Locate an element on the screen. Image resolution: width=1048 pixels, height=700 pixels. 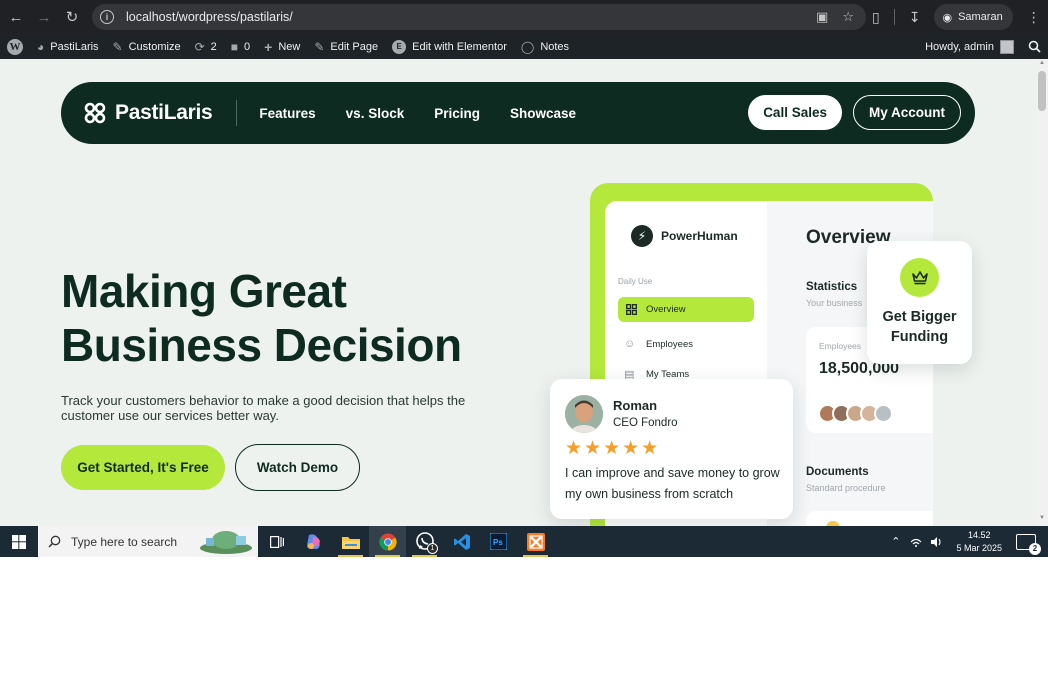
taskbar-copilot is located at coordinates (313, 541).